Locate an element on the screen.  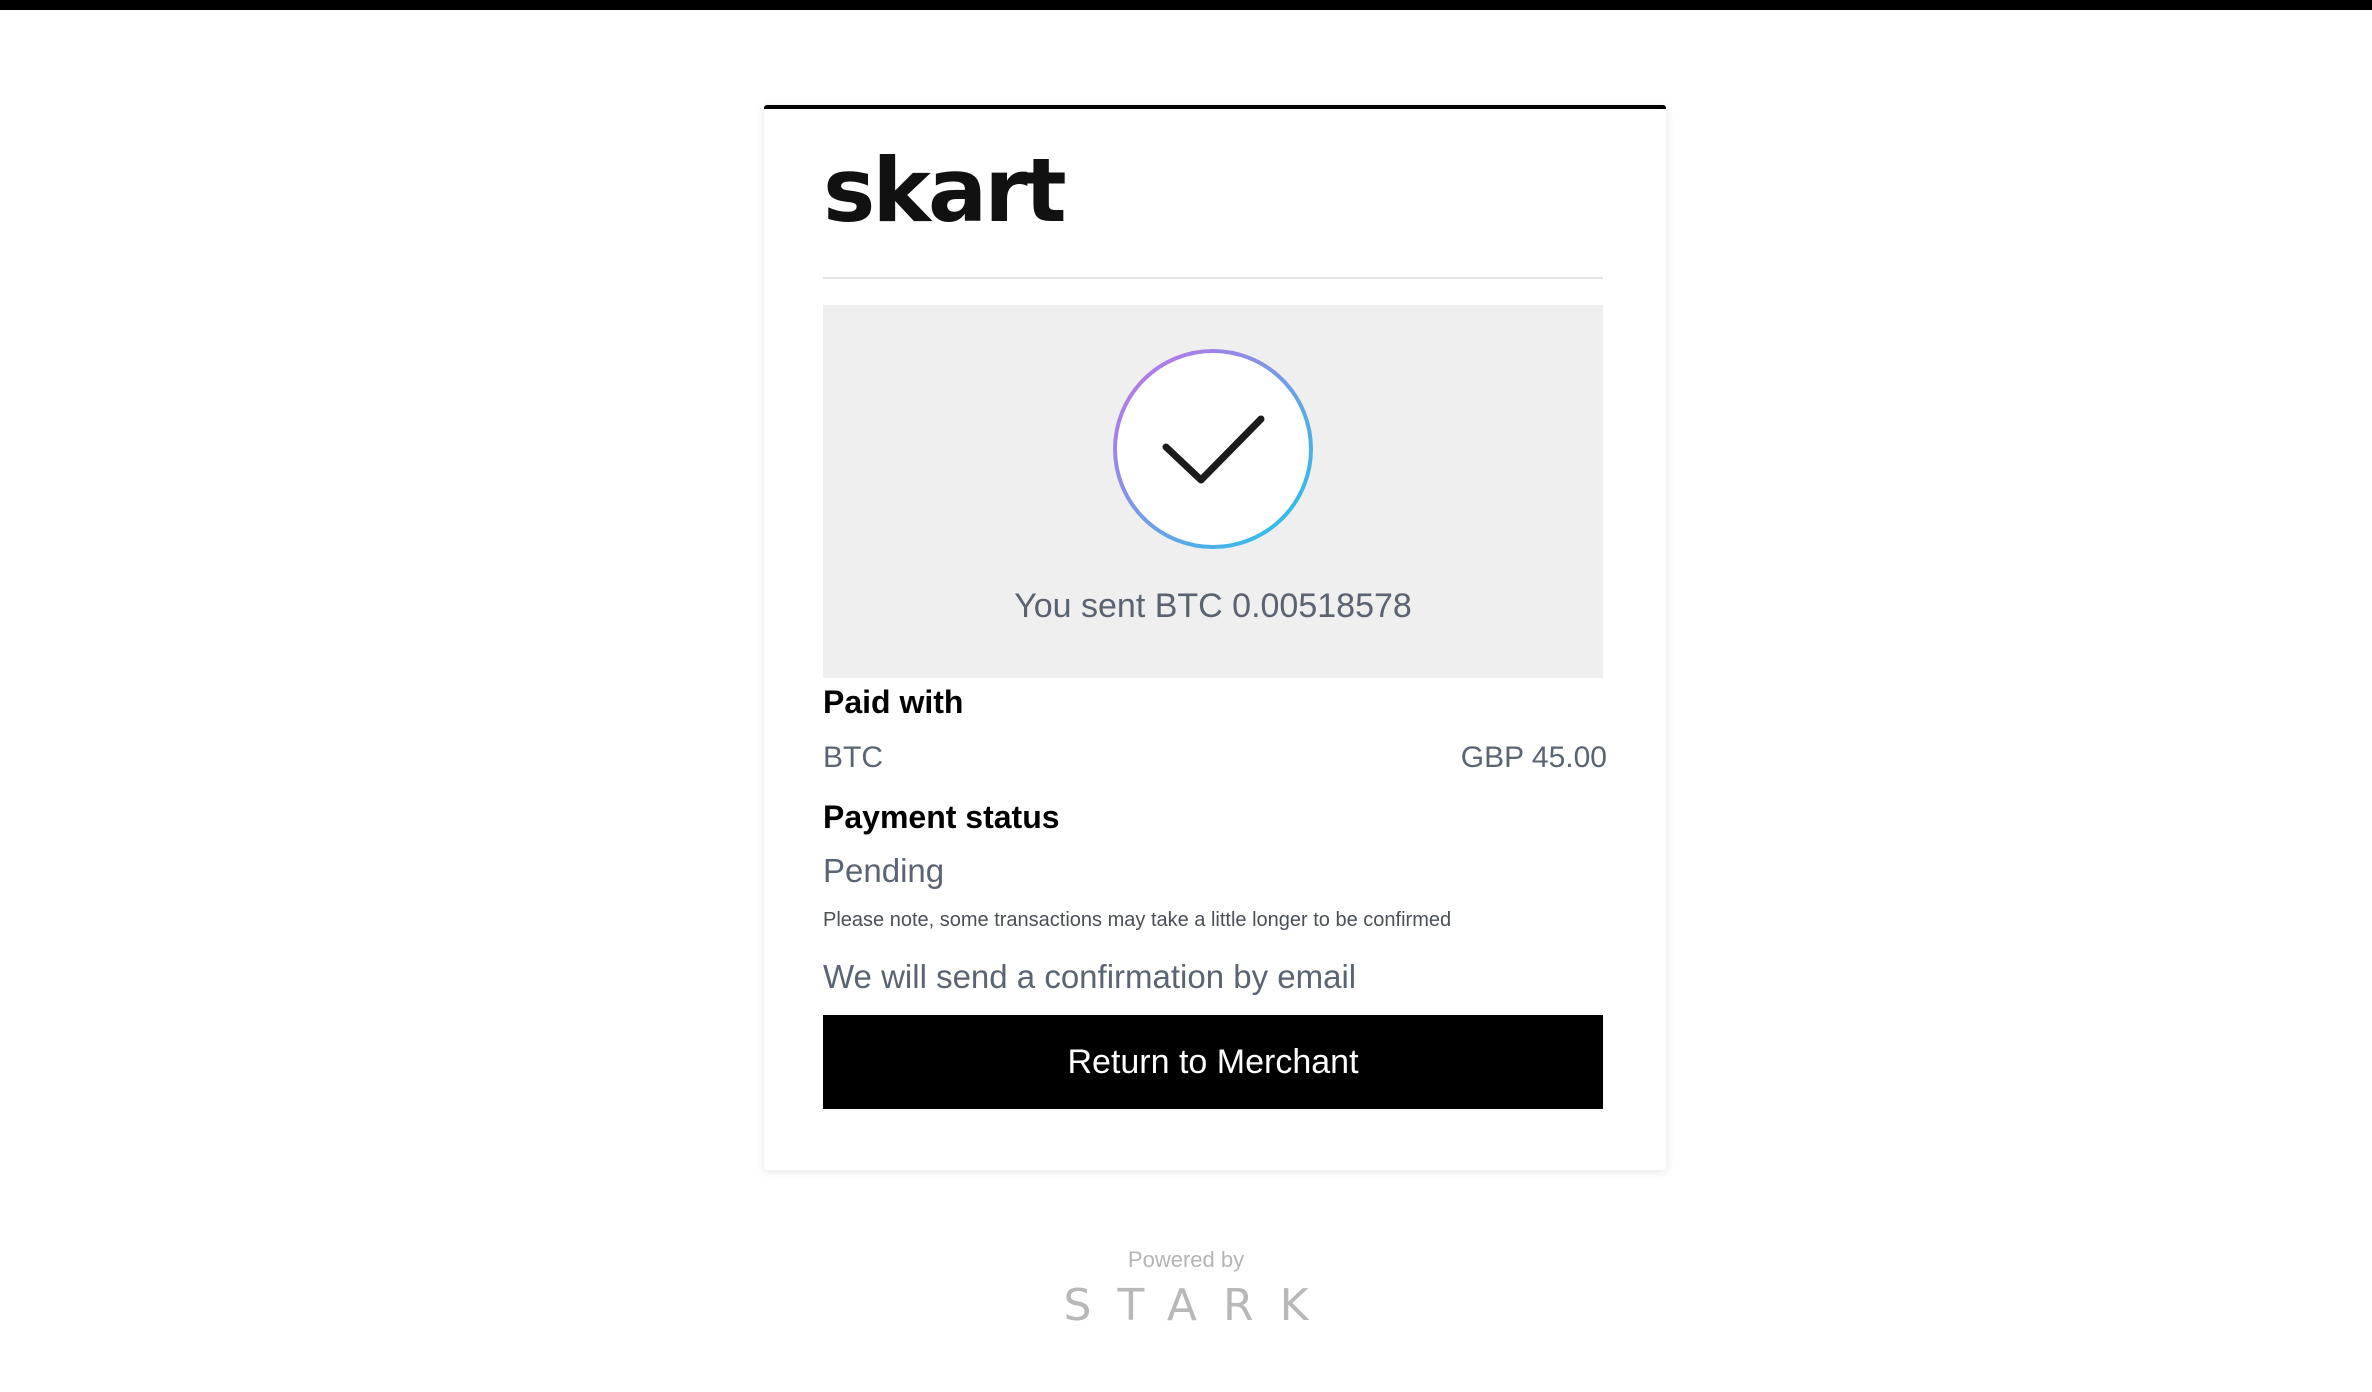
top-bar is located at coordinates (1186, 5).